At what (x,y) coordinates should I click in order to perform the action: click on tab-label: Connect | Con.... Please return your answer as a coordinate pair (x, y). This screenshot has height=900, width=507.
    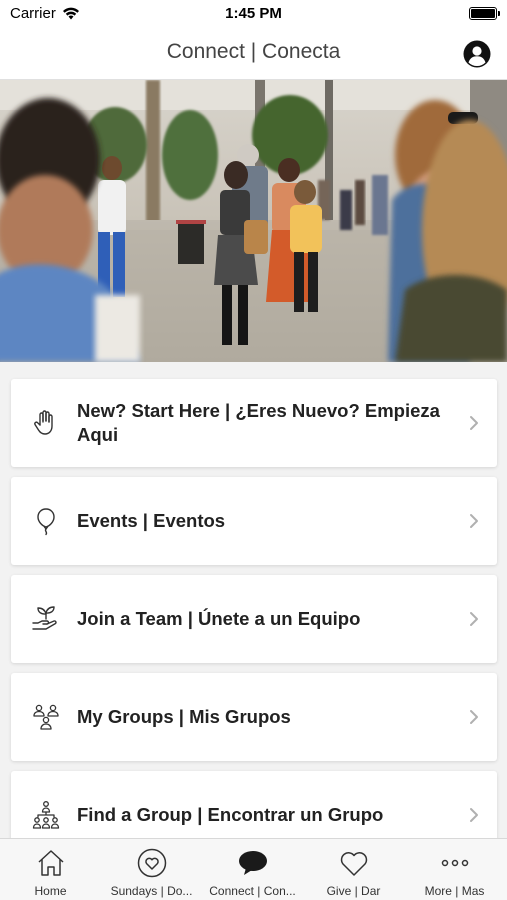
    Looking at the image, I should click on (252, 891).